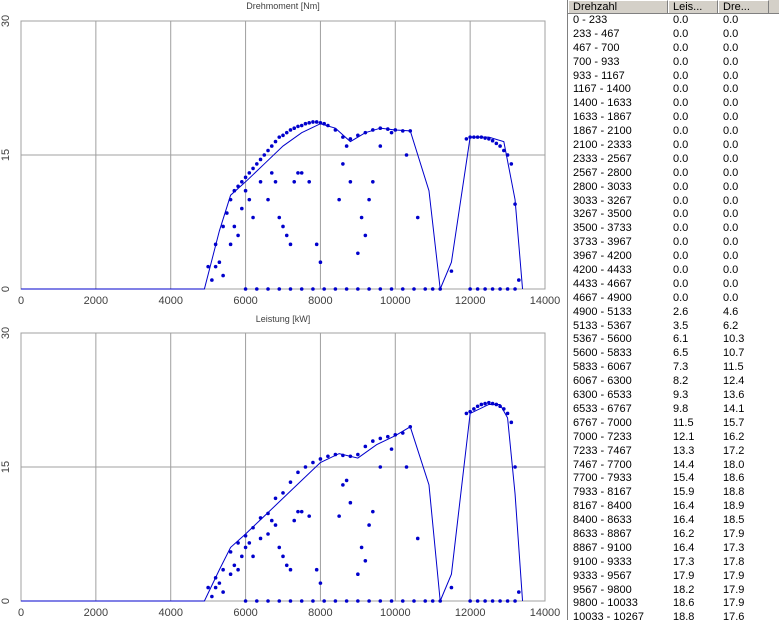 This screenshot has height=620, width=779. I want to click on table-row: 4667 - 4900 0.0 0.0, so click(673, 299).